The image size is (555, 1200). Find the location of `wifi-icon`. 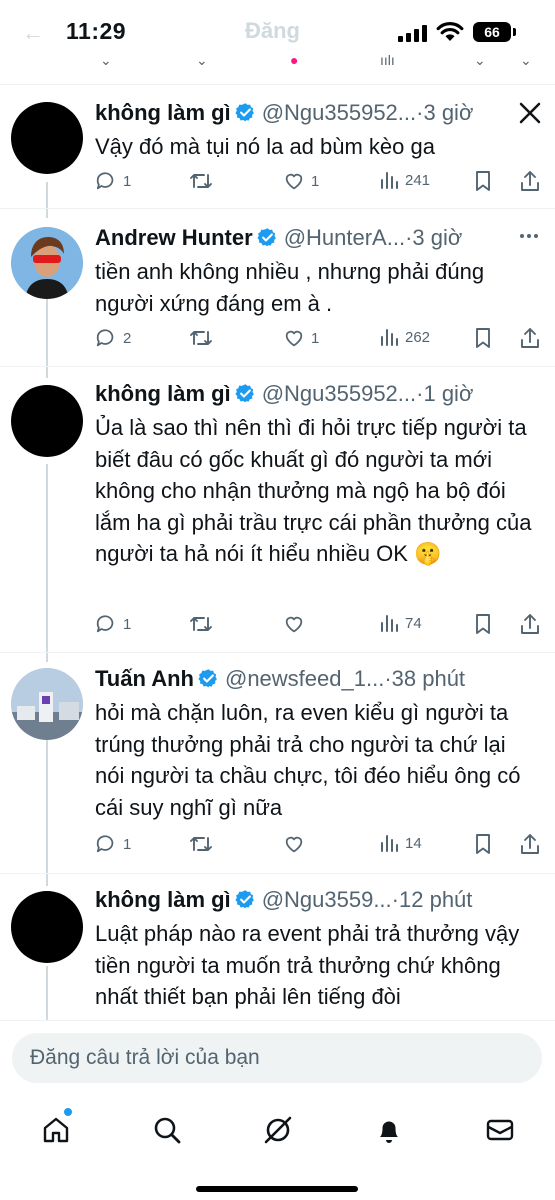

wifi-icon is located at coordinates (450, 31).